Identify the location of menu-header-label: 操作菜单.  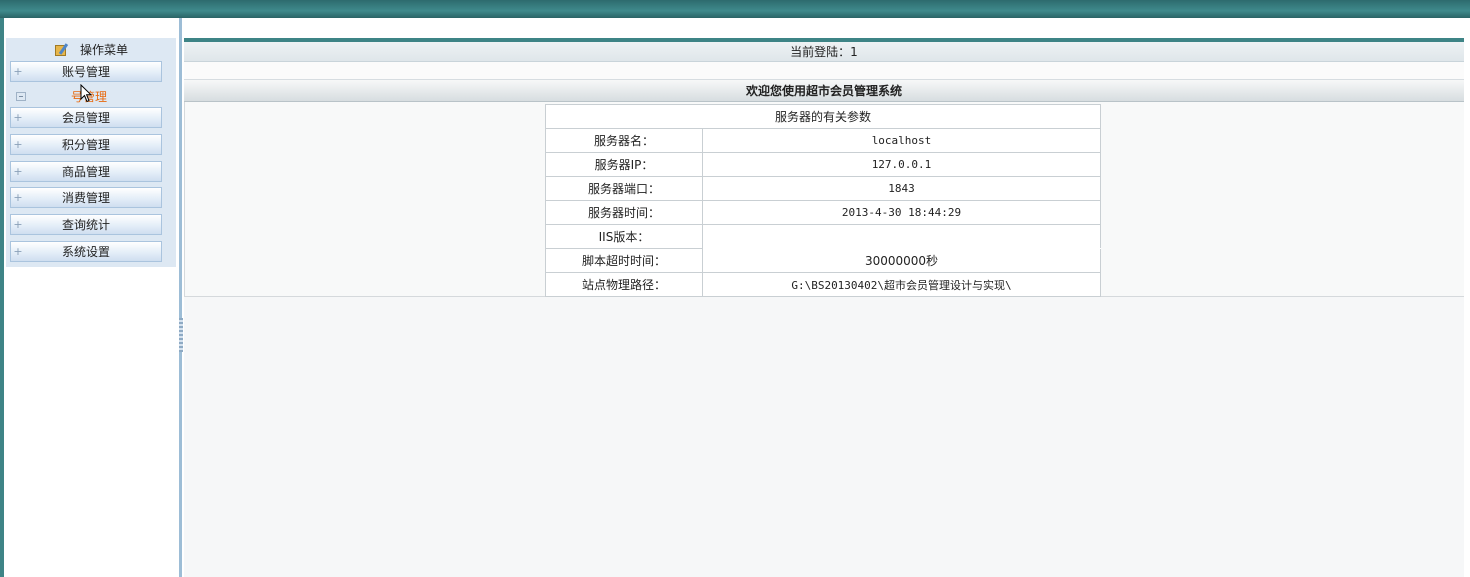
(103, 49).